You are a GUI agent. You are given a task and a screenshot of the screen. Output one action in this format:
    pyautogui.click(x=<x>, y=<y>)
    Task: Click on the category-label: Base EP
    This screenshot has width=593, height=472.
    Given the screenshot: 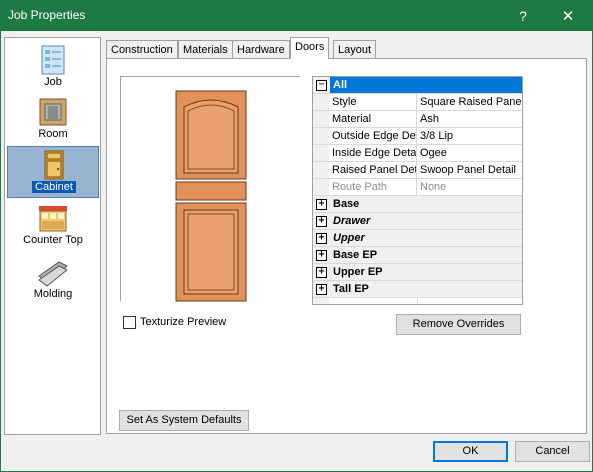 What is the action you would take?
    pyautogui.click(x=355, y=255)
    